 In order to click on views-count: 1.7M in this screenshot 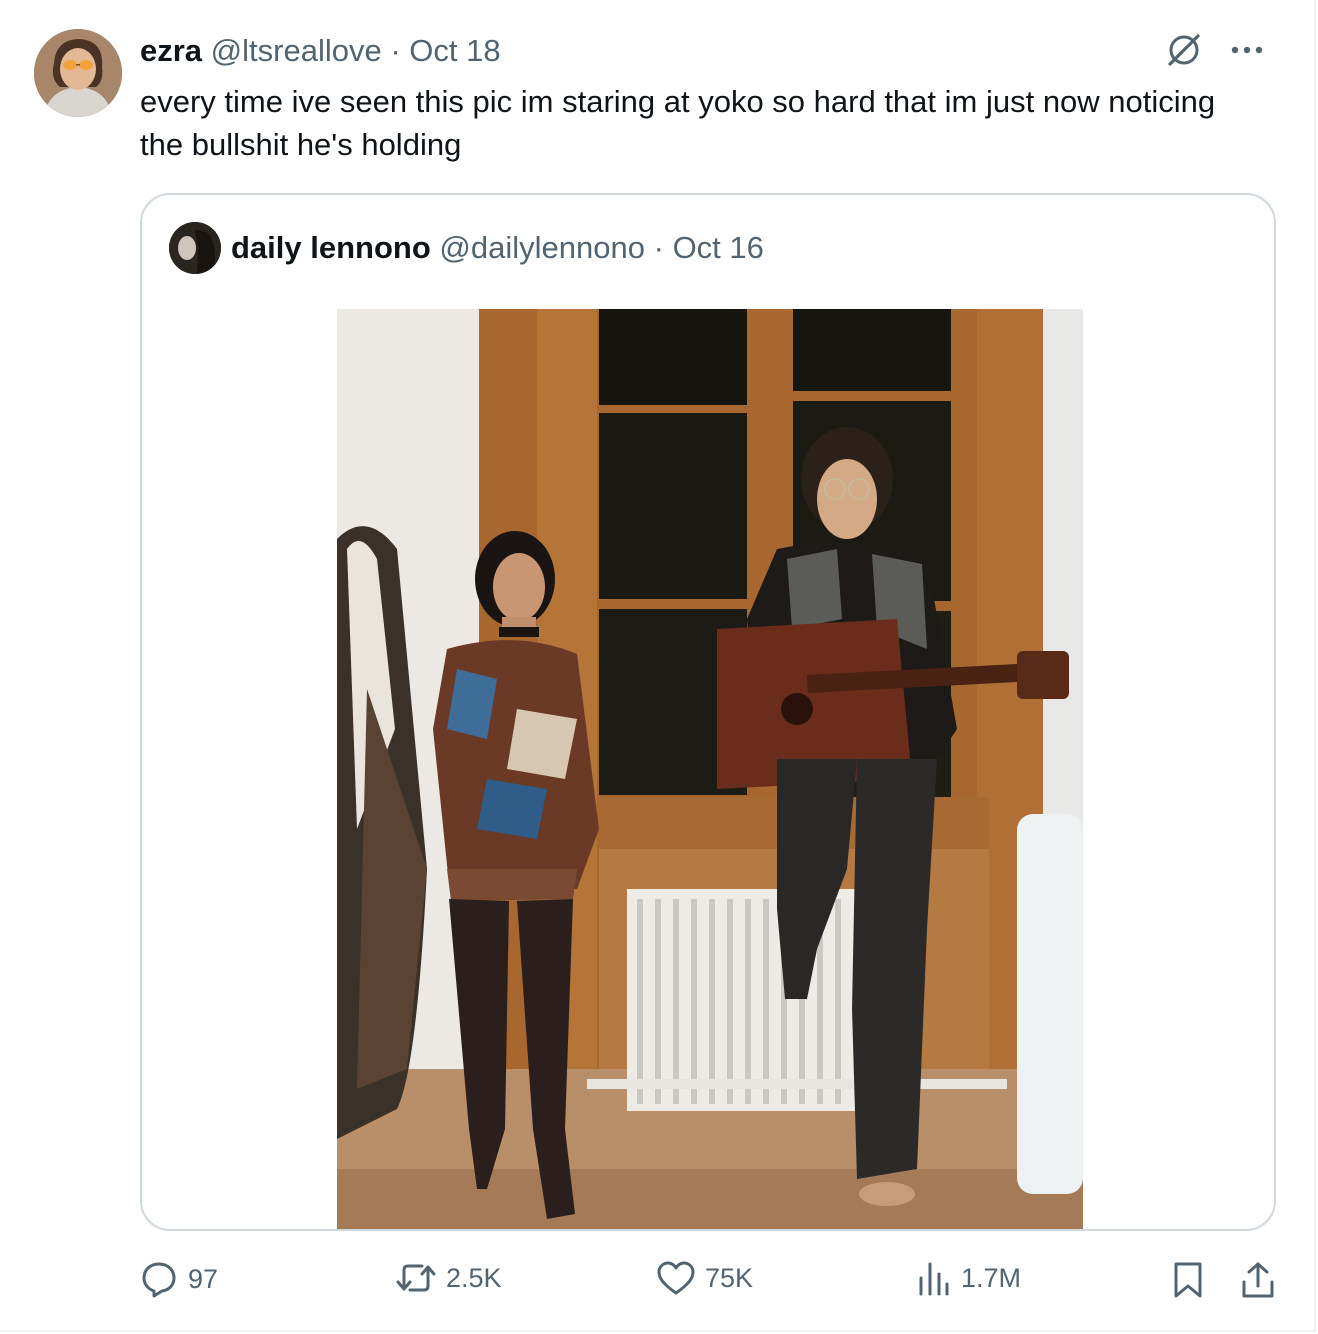, I will do `click(991, 1277)`.